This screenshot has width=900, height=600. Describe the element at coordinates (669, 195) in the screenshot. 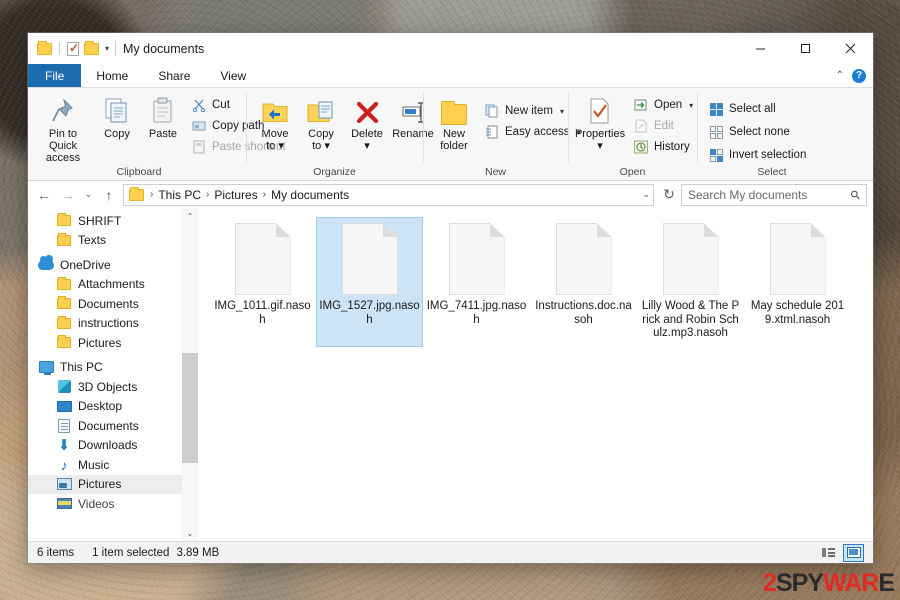

I see `refresh-button: ↻` at that location.